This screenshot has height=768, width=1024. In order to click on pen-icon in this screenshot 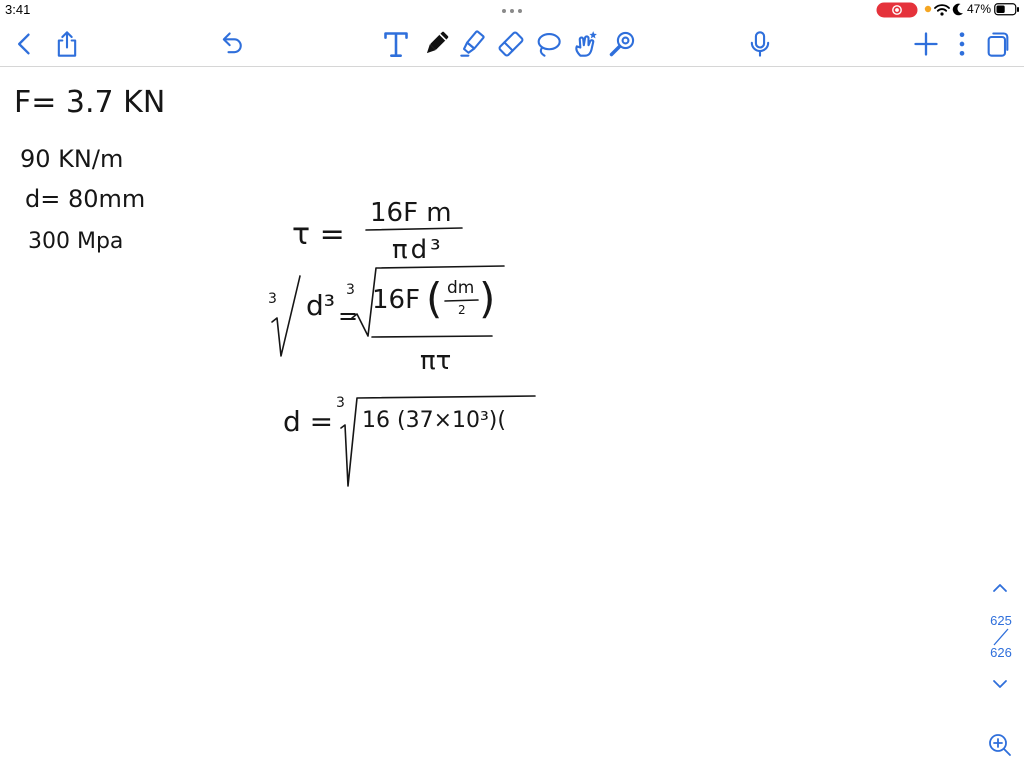, I will do `click(437, 42)`.